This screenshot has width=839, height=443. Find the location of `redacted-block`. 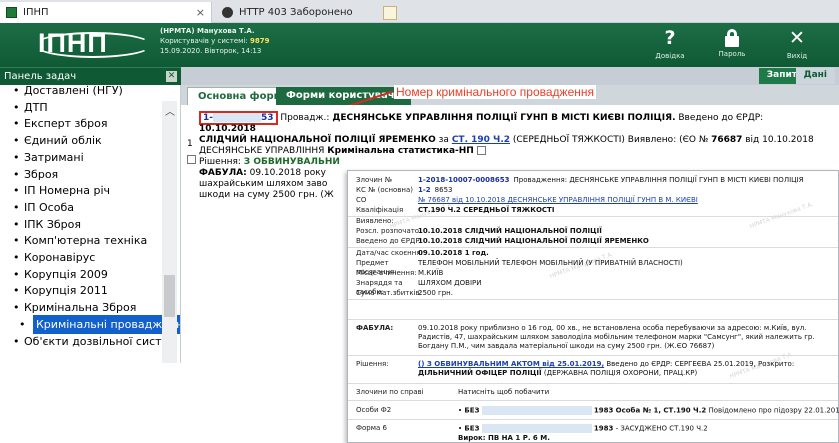

redacted-block is located at coordinates (536, 428).